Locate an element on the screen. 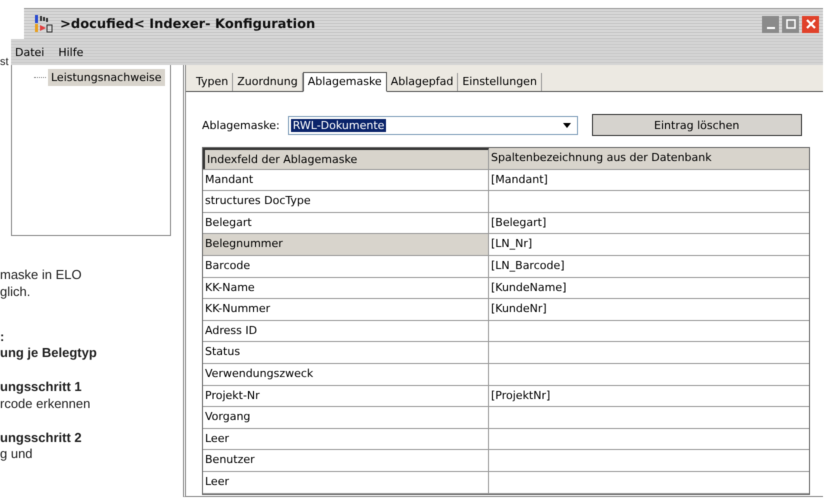 The image size is (827, 503). close-icon is located at coordinates (810, 24).